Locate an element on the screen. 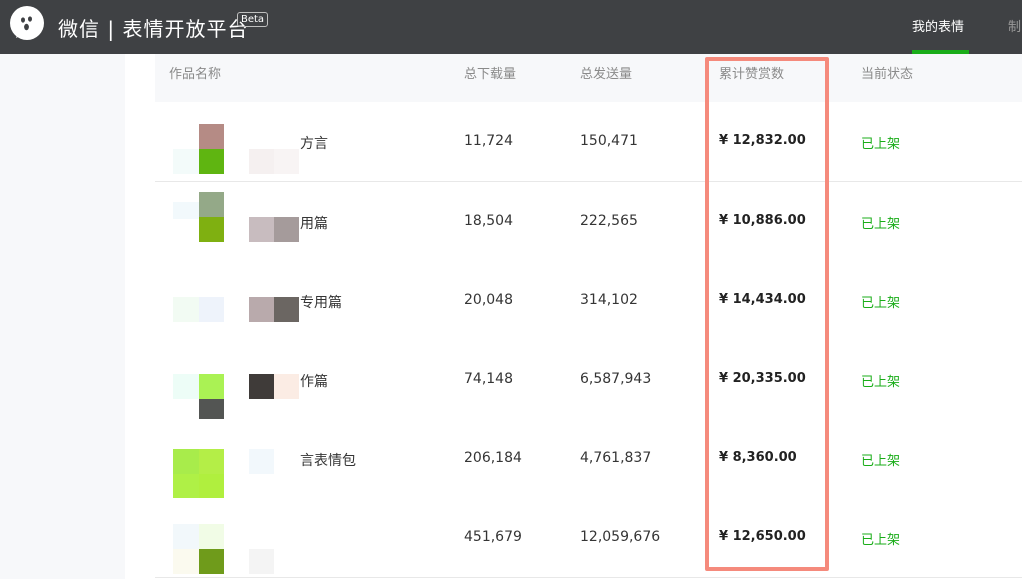 This screenshot has height=579, width=1022. beta-badge: Beta is located at coordinates (253, 19).